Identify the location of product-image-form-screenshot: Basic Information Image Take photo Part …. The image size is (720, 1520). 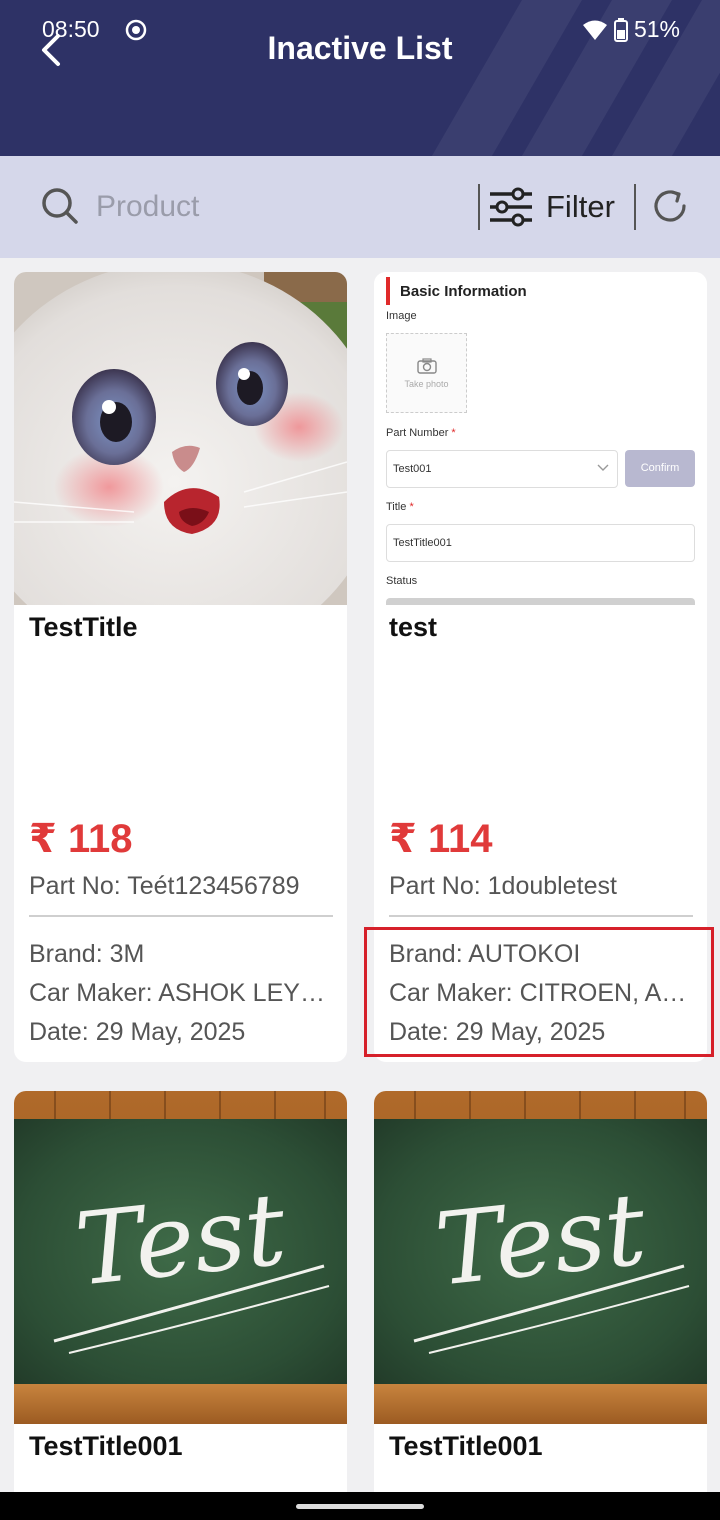
(540, 438).